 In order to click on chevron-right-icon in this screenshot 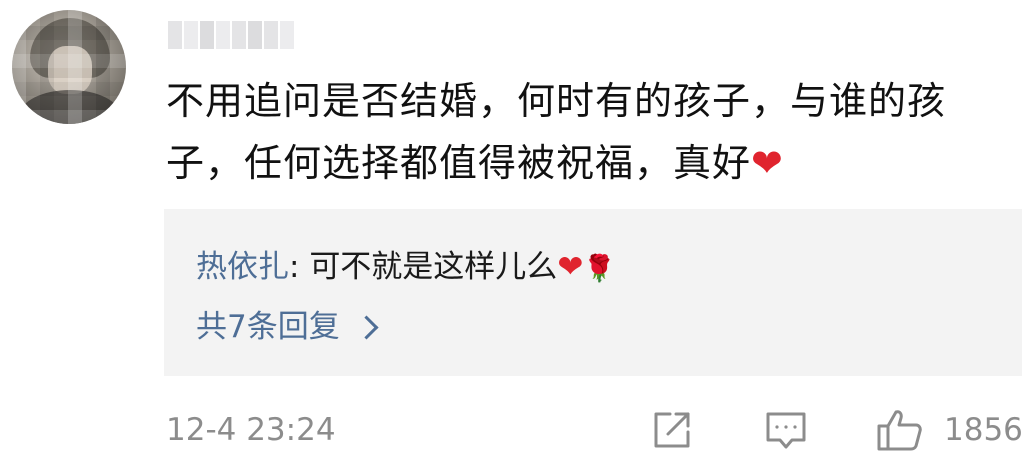, I will do `click(366, 327)`.